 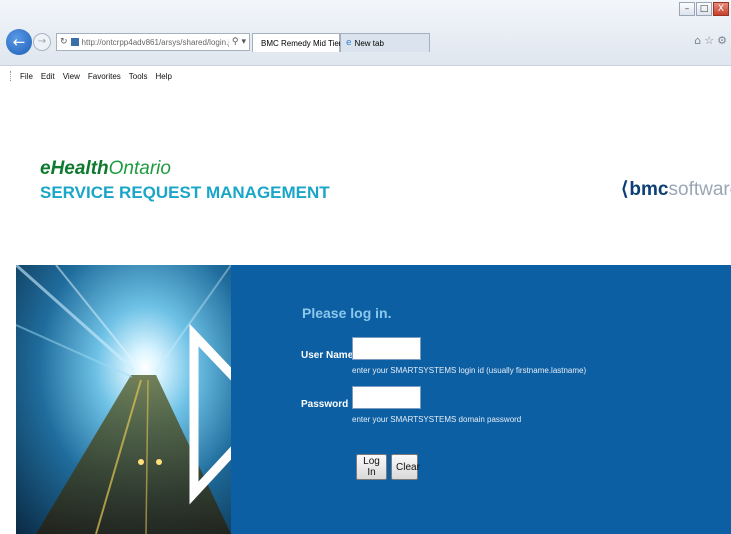 What do you see at coordinates (74, 42) in the screenshot?
I see `site-favicon-icon` at bounding box center [74, 42].